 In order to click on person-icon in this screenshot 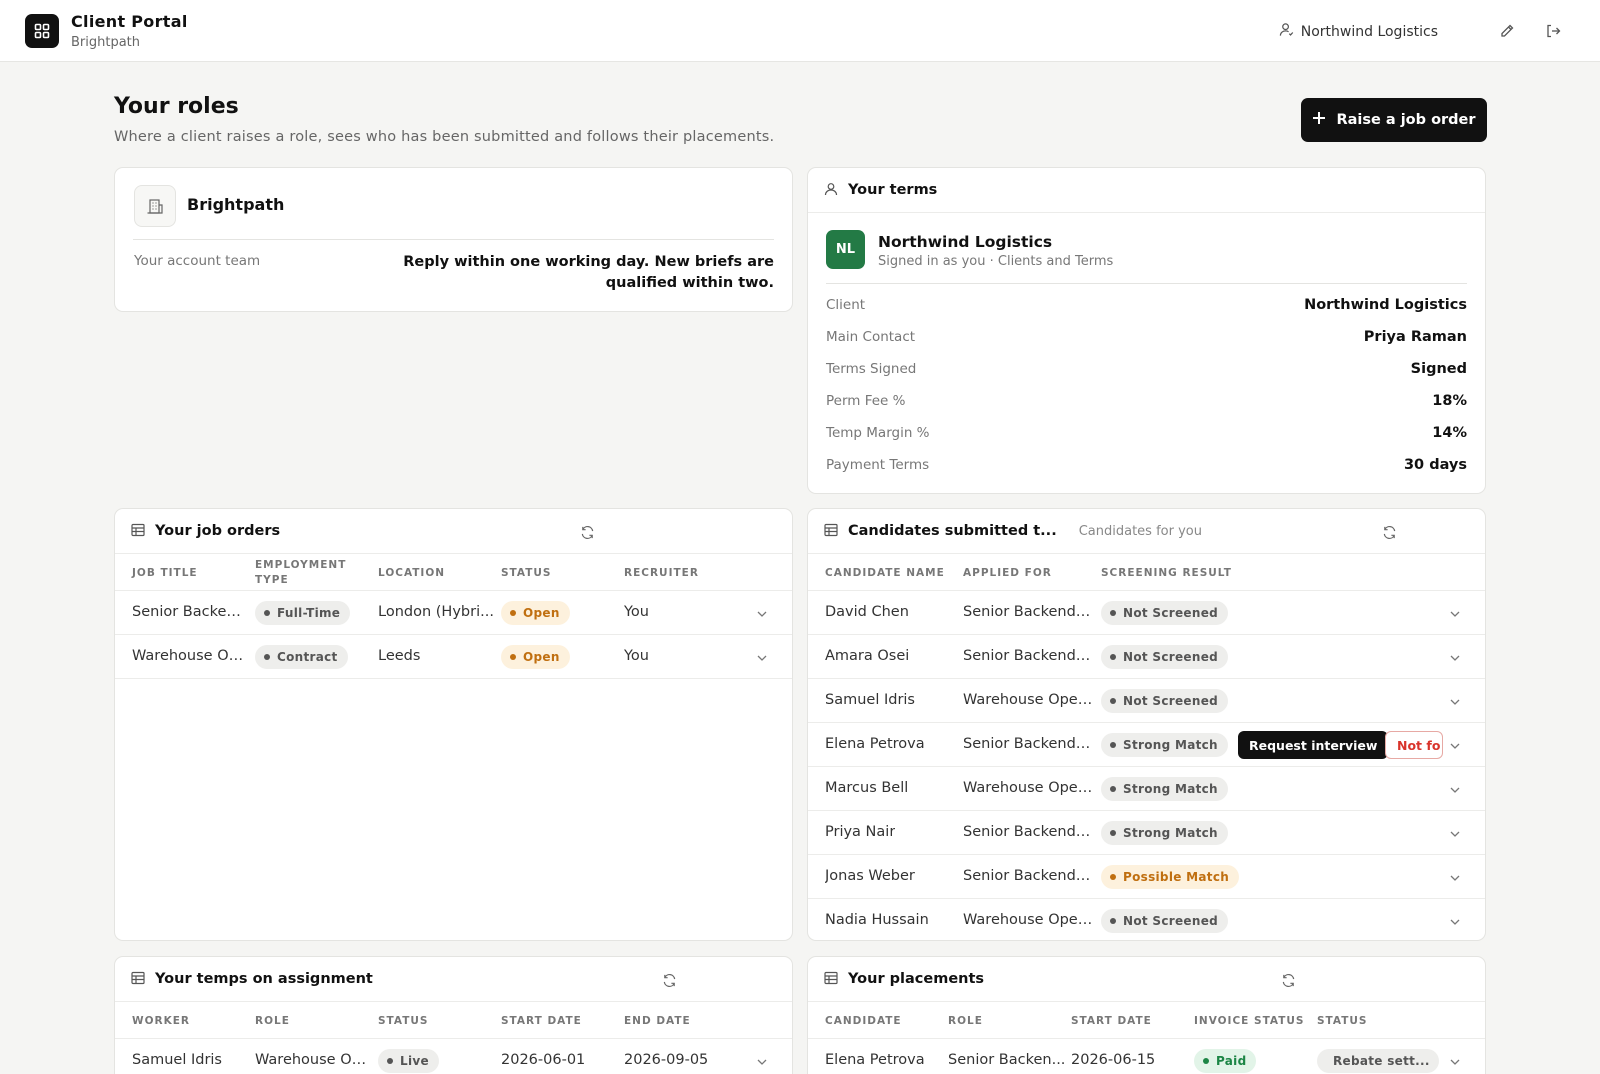, I will do `click(831, 190)`.